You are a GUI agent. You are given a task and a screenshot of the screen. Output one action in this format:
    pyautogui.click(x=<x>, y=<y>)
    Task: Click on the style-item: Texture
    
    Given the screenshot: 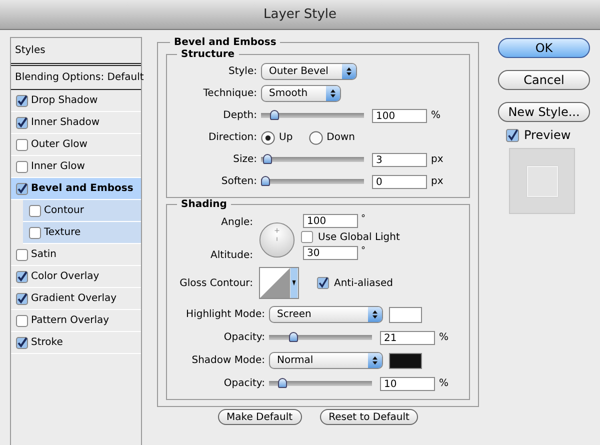 What is the action you would take?
    pyautogui.click(x=82, y=233)
    